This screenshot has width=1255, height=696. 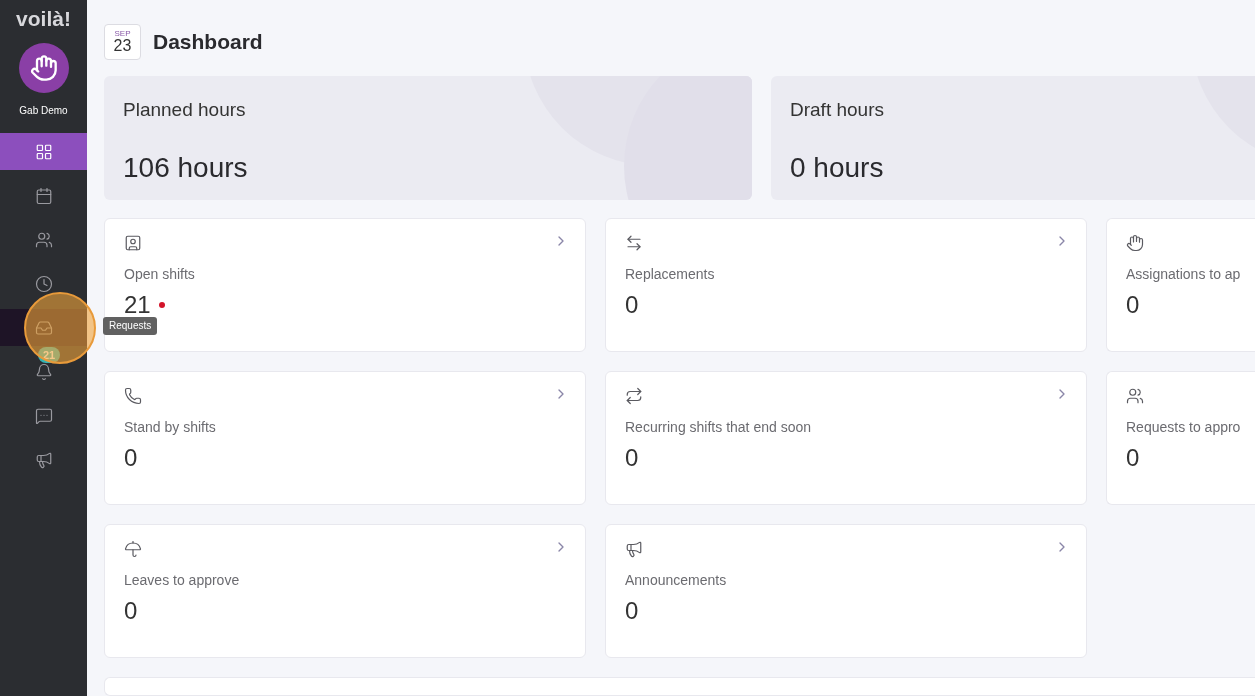 What do you see at coordinates (846, 438) in the screenshot?
I see `summary-card: Recurring shifts that end soon 0` at bounding box center [846, 438].